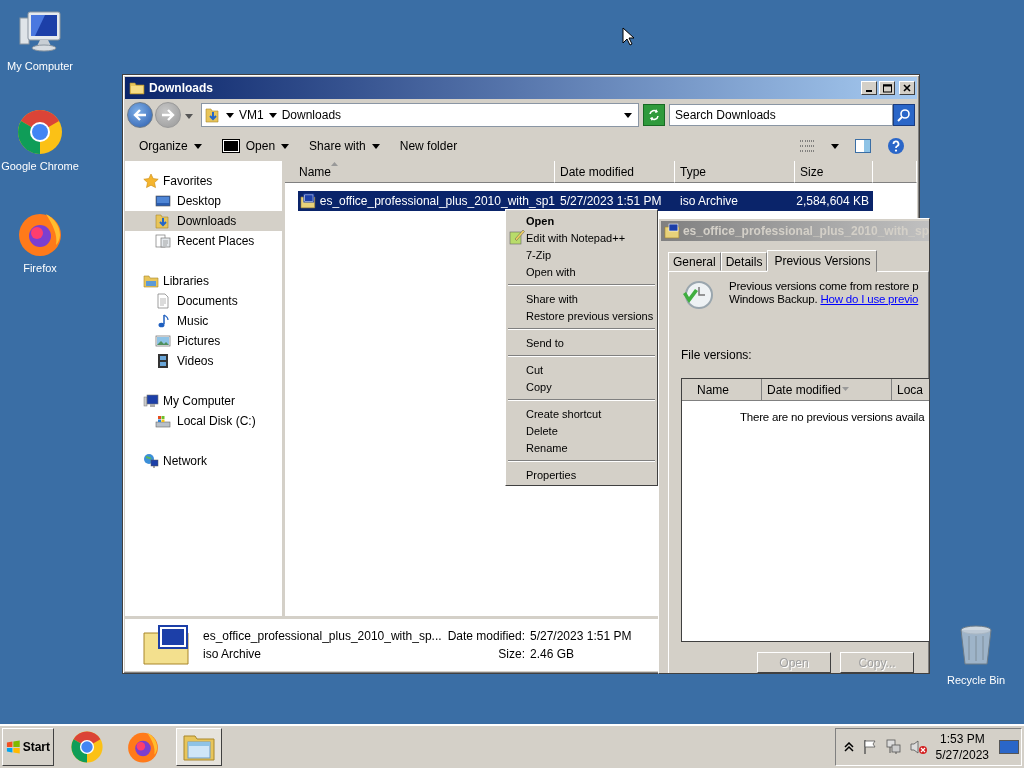 The image size is (1024, 768). Describe the element at coordinates (822, 261) in the screenshot. I see `tab: Previous Versions` at that location.